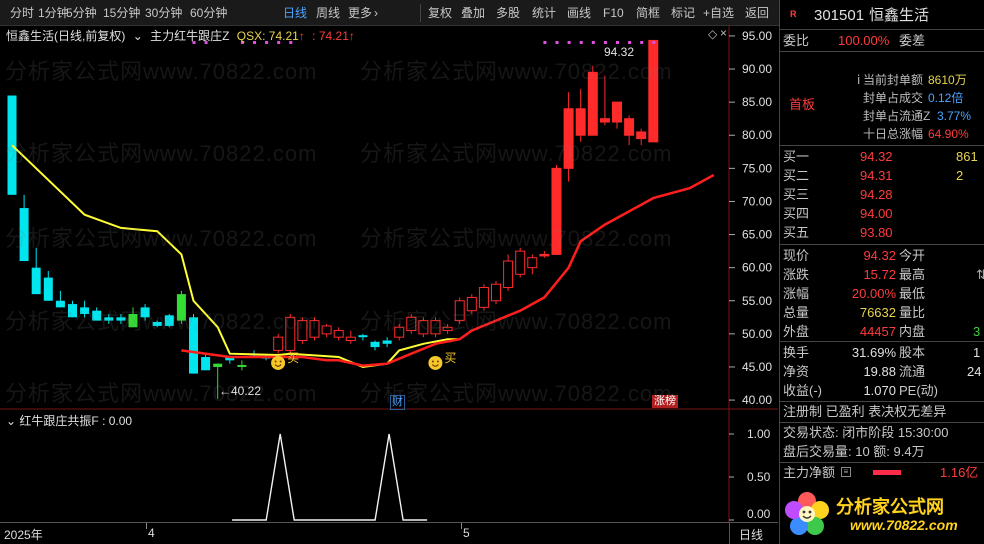 The height and width of the screenshot is (544, 984). I want to click on signal-dot, so click(654, 42).